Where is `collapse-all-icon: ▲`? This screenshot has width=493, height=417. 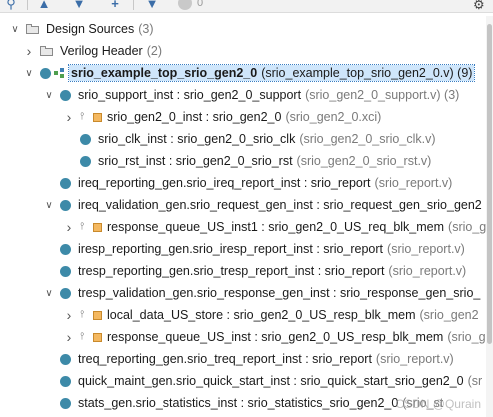
collapse-all-icon: ▲ is located at coordinates (44, 5).